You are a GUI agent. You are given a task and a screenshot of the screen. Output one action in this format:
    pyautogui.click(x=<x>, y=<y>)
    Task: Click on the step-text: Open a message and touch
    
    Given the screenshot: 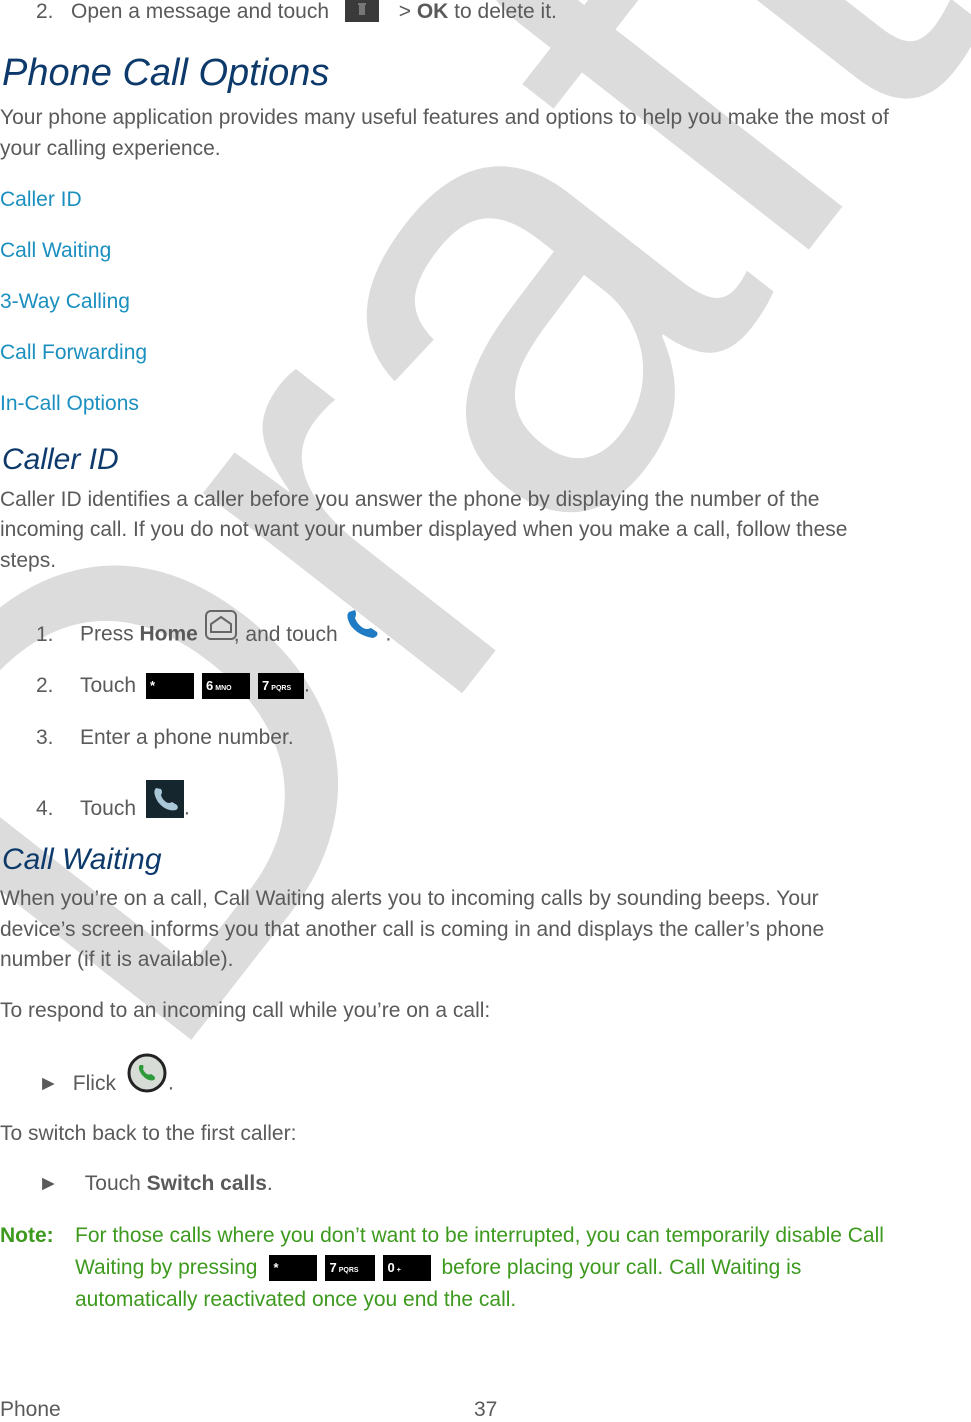 What is the action you would take?
    pyautogui.click(x=200, y=11)
    